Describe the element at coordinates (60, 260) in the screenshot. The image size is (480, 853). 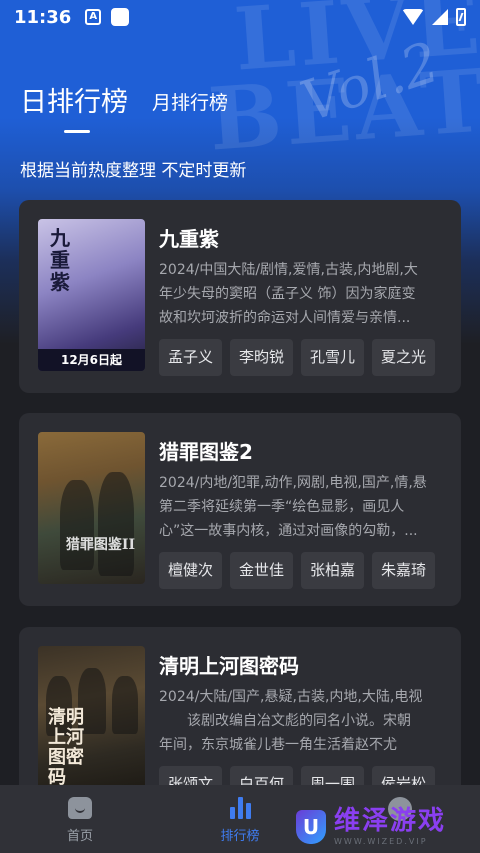
I see `poster-title: 九重紫` at that location.